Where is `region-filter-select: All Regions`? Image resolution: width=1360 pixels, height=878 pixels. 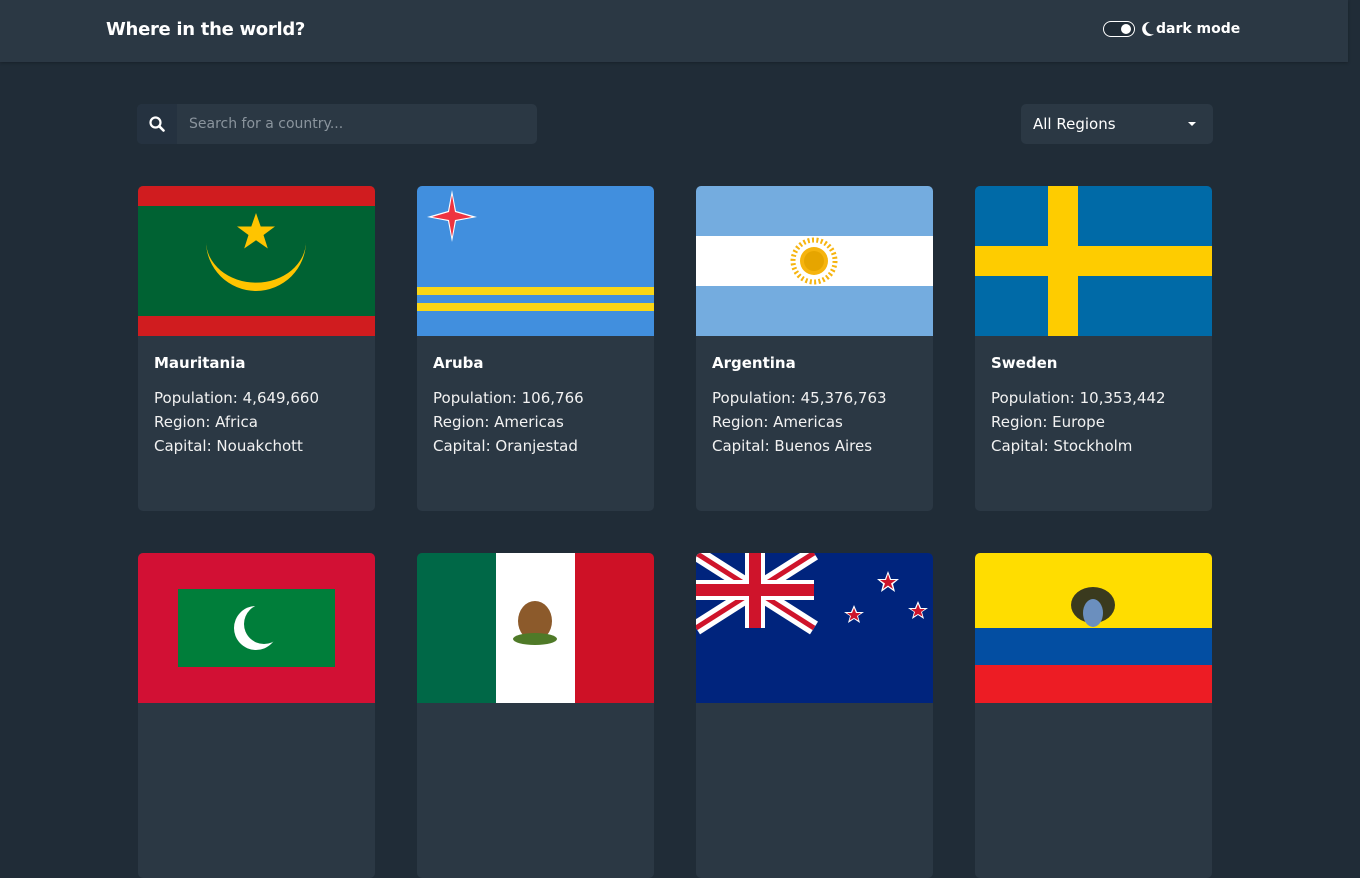
region-filter-select: All Regions is located at coordinates (1117, 124).